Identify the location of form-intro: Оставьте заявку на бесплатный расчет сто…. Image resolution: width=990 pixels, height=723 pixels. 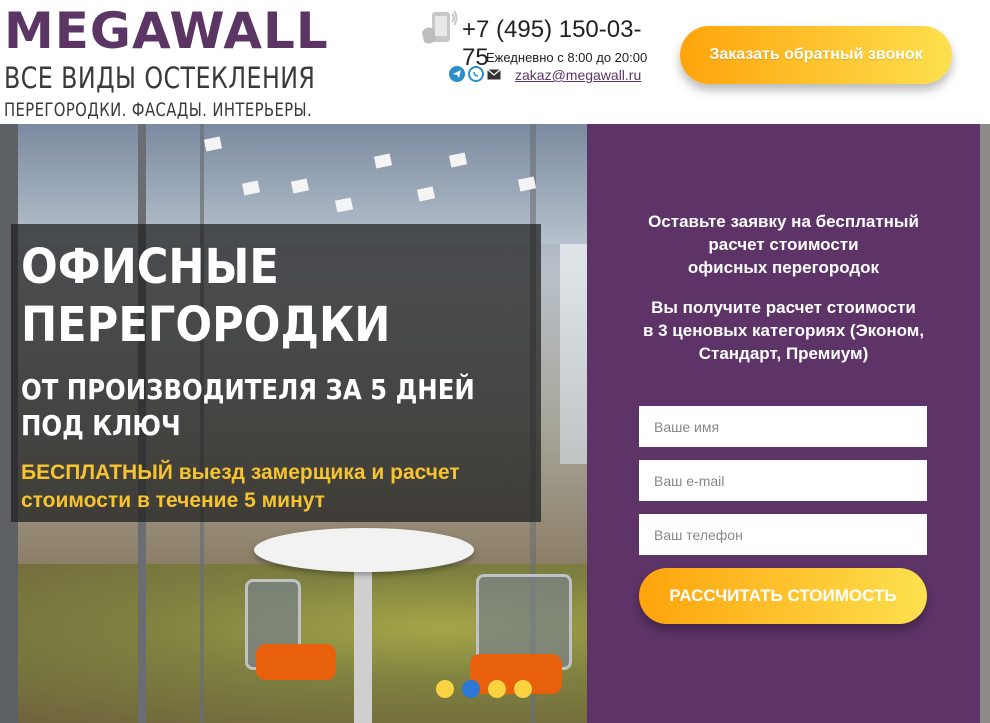
(783, 244).